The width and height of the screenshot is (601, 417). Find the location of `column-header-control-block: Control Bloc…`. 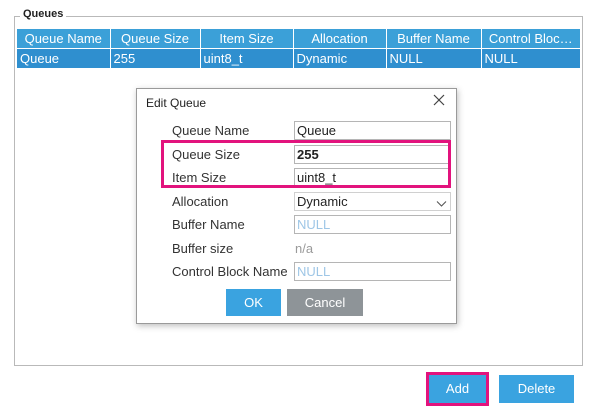

column-header-control-block: Control Bloc… is located at coordinates (530, 39).